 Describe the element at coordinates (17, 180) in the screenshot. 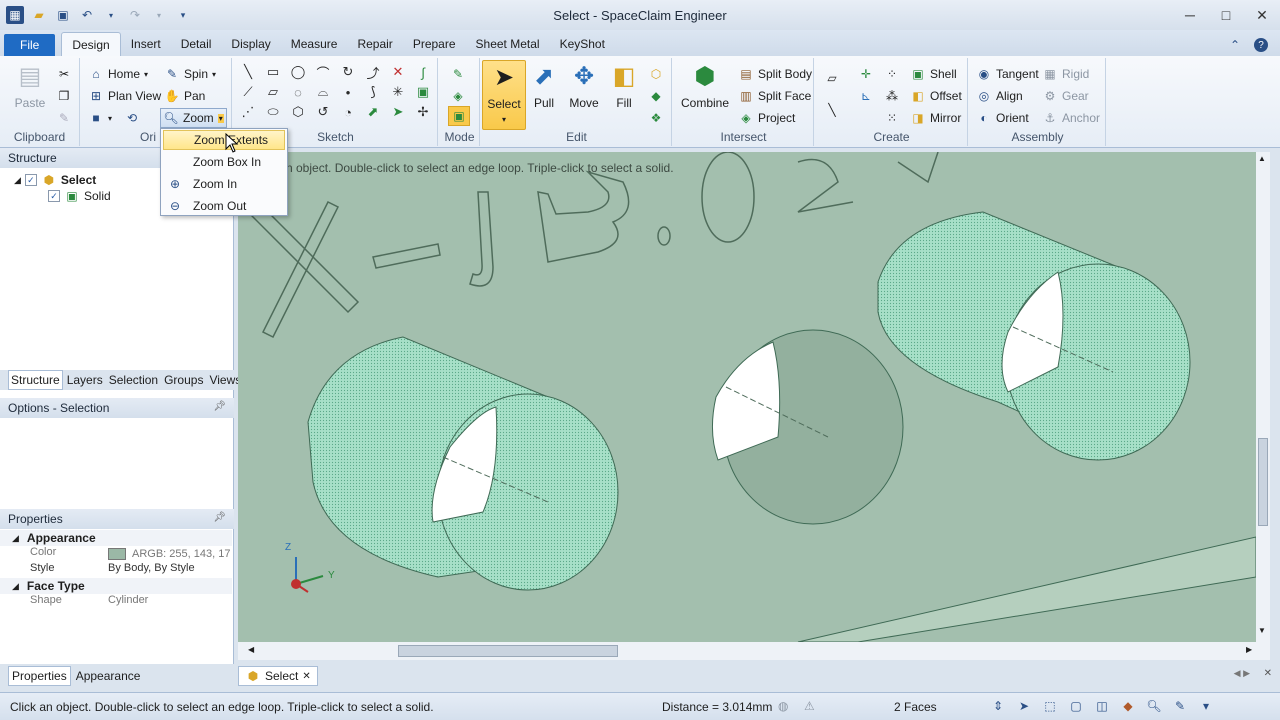

I see `collapse-icon: ◢` at that location.